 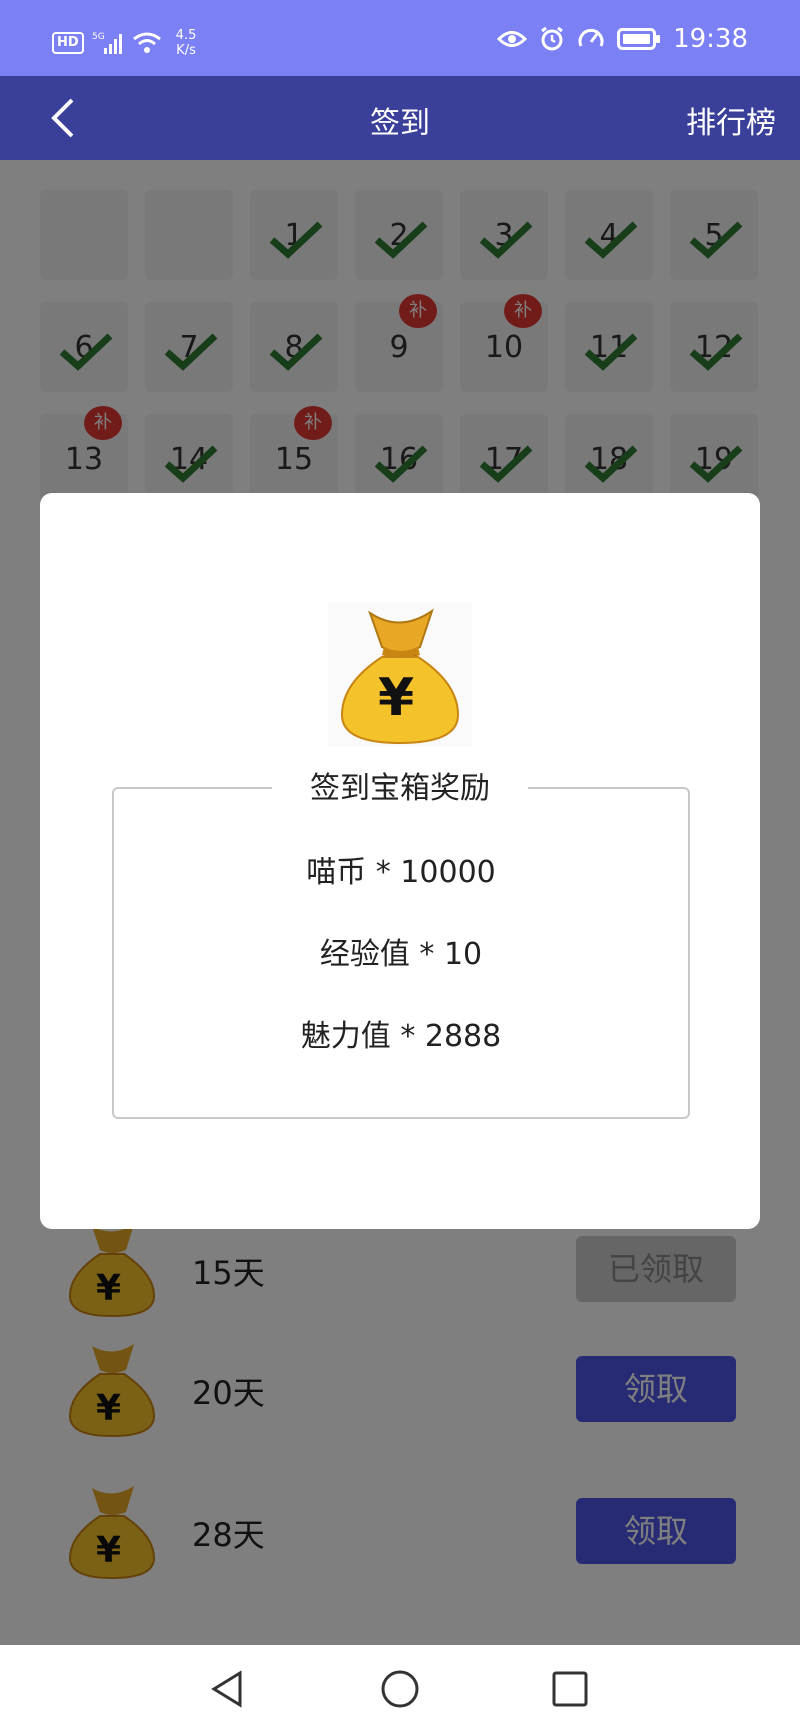 What do you see at coordinates (512, 39) in the screenshot?
I see `eye-icon` at bounding box center [512, 39].